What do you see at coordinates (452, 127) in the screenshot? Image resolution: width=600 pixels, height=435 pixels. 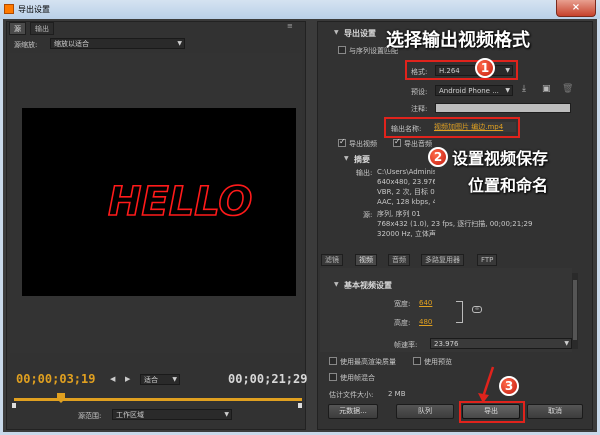 I see `annotation-box-output-name` at bounding box center [452, 127].